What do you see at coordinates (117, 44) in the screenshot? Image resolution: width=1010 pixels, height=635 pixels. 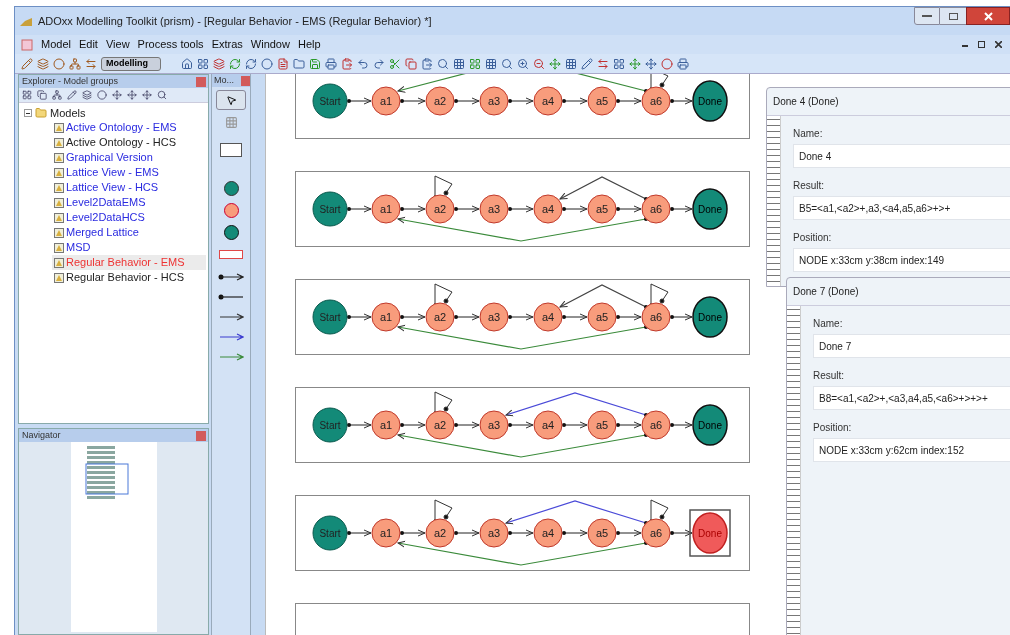 I see `menu-item: View` at bounding box center [117, 44].